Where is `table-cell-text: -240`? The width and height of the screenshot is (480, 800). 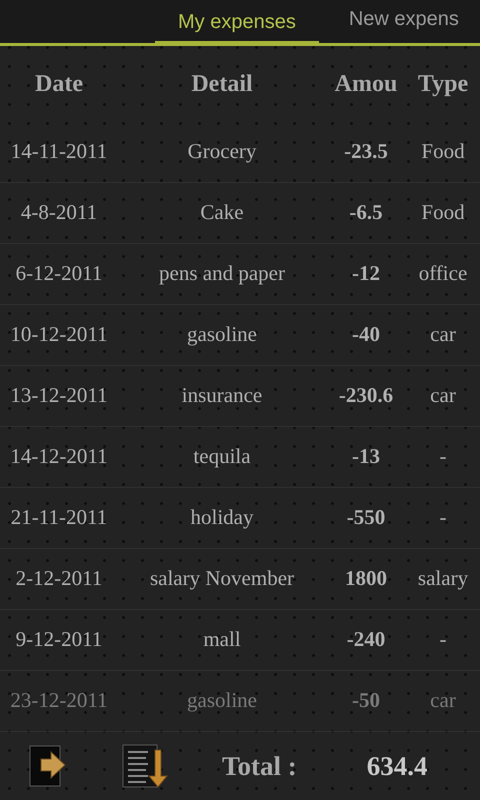 table-cell-text: -240 is located at coordinates (366, 640).